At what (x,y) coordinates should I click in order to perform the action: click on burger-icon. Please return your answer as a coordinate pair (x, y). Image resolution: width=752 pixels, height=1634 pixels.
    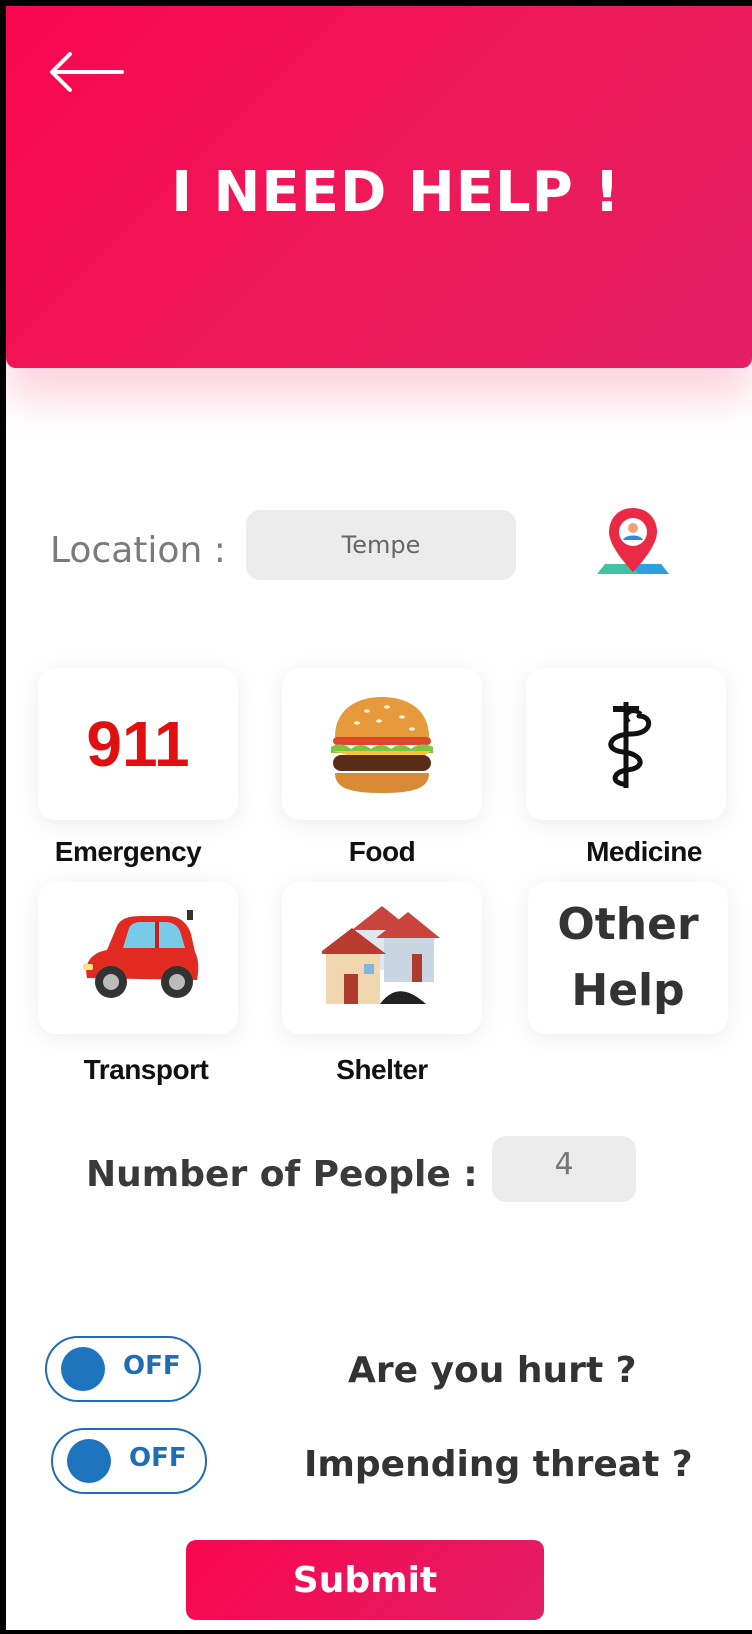
    Looking at the image, I should click on (382, 745).